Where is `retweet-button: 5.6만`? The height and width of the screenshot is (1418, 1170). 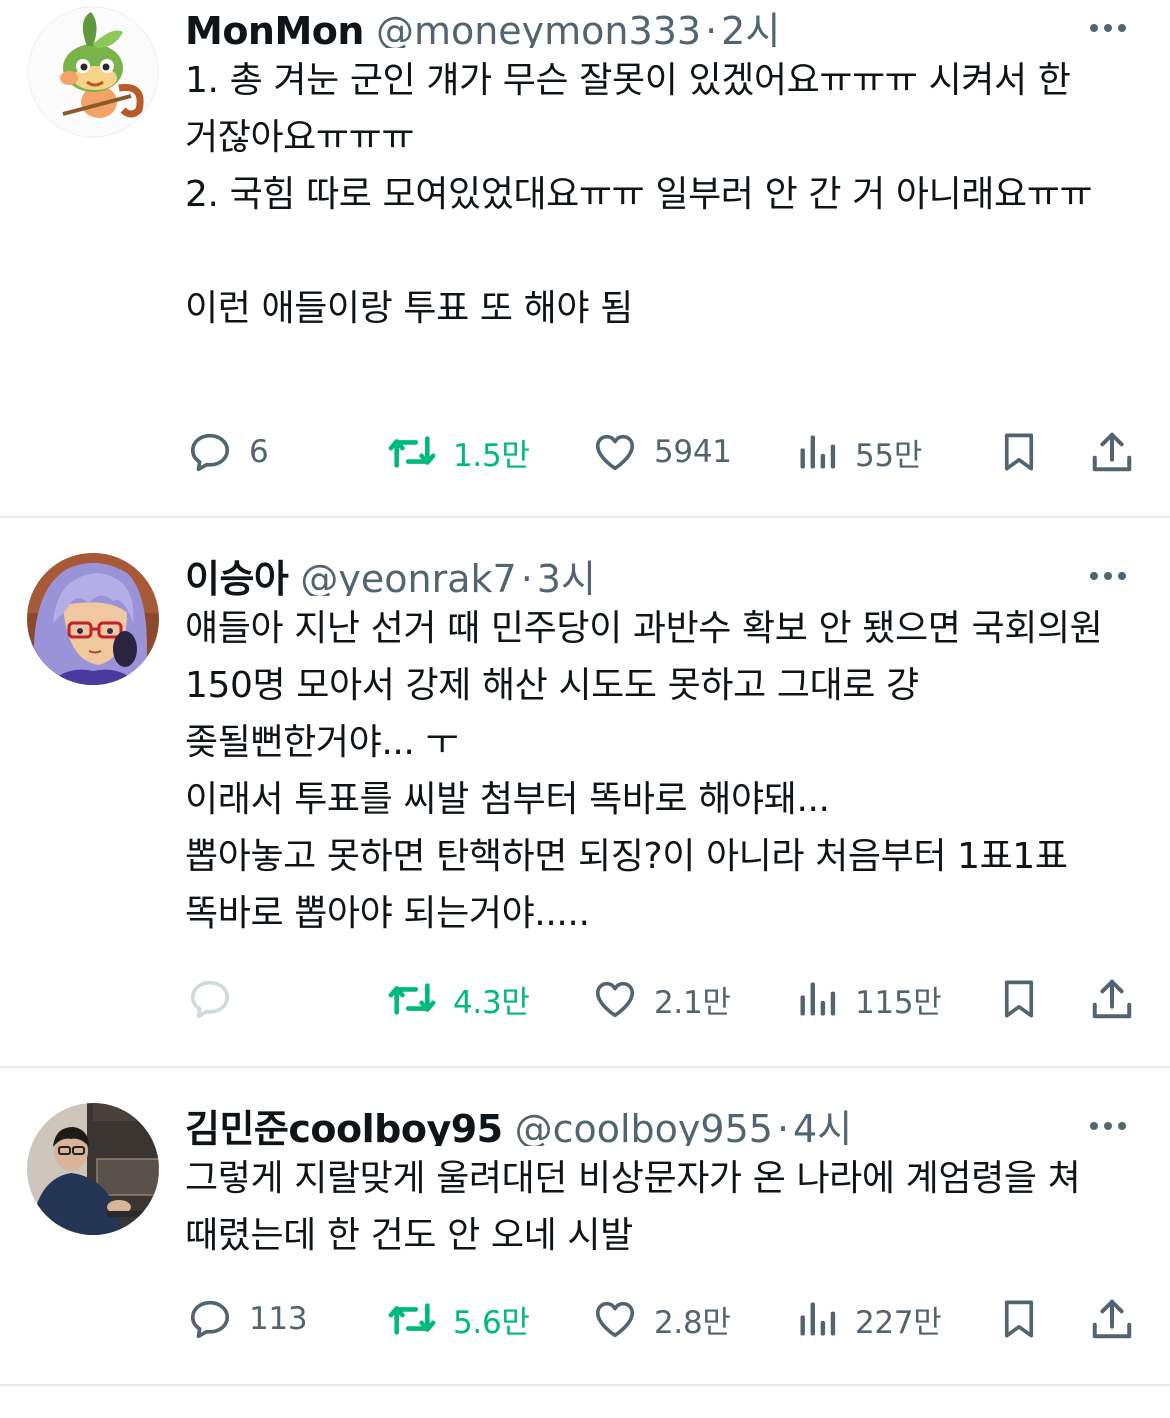
retweet-button: 5.6만 is located at coordinates (458, 1319).